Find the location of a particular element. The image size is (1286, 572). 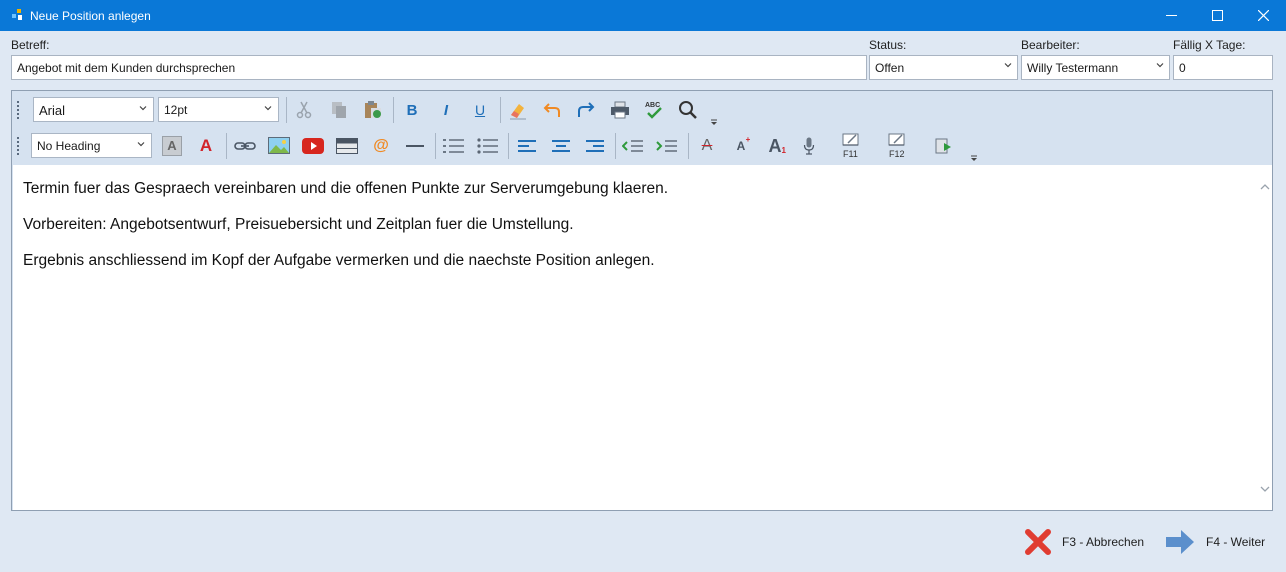

paste-button is located at coordinates (373, 110).